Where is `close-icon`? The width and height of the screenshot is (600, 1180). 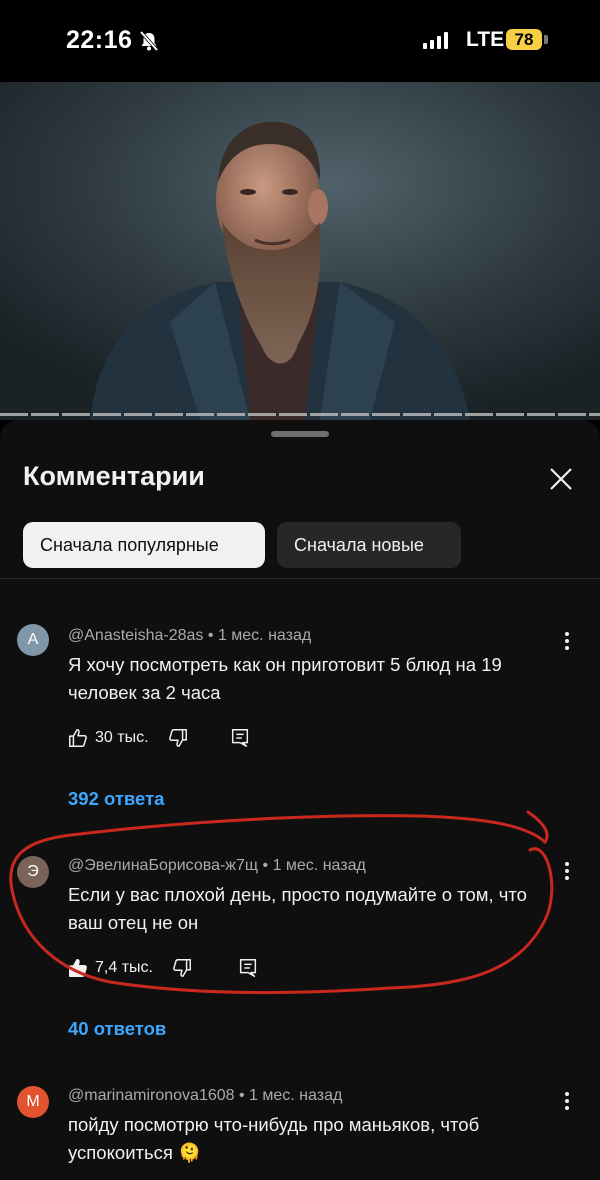 close-icon is located at coordinates (561, 479).